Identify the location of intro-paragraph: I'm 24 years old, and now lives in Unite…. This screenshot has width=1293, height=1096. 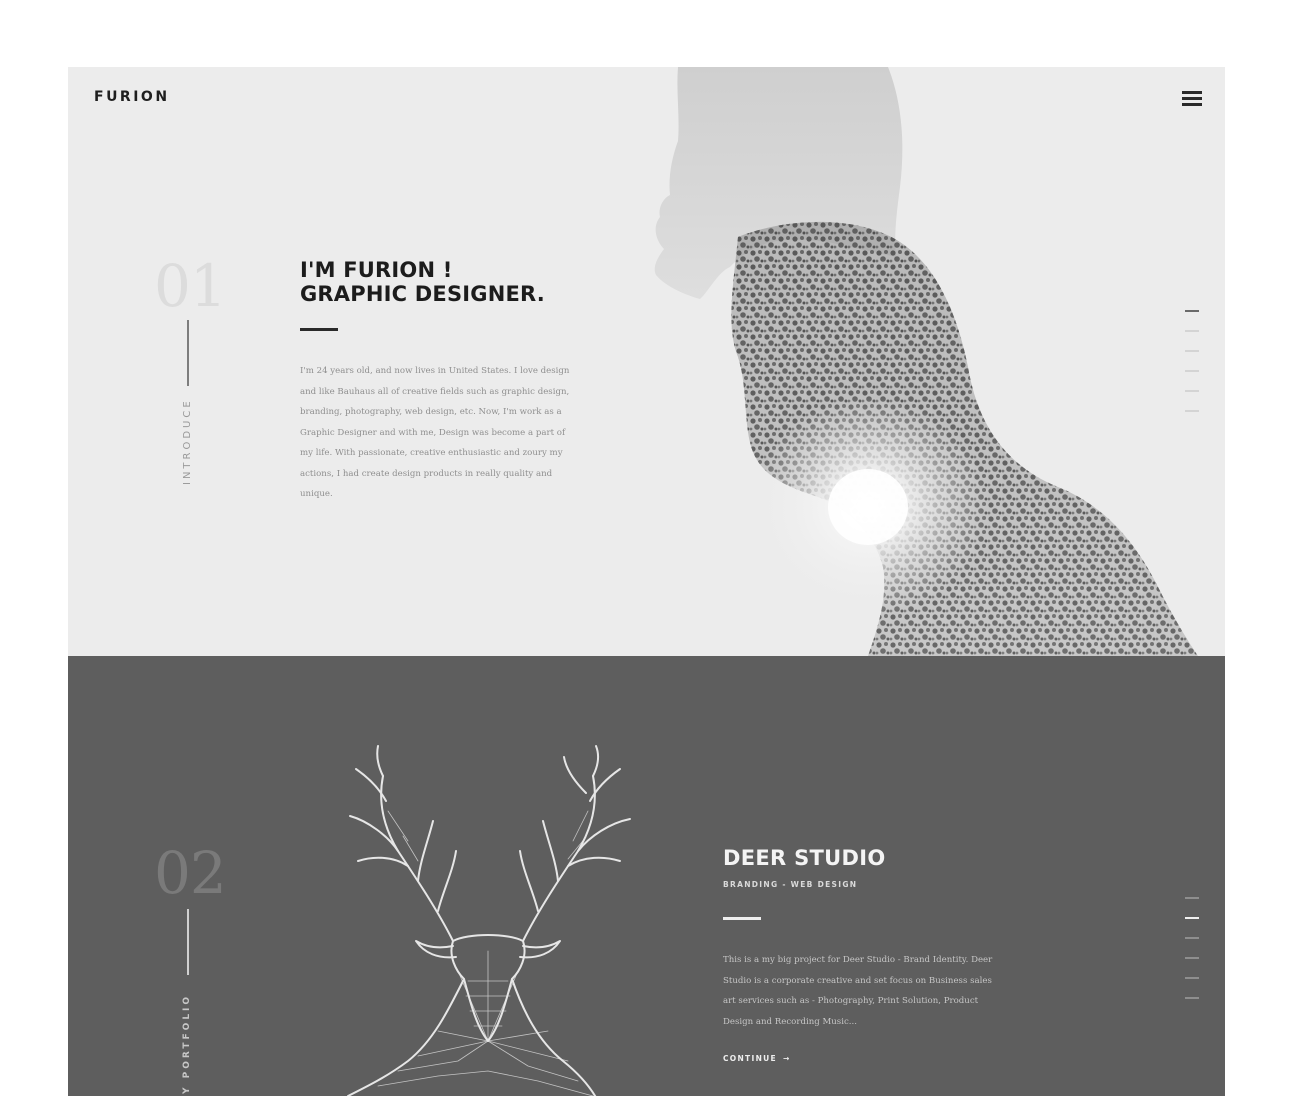
(435, 432).